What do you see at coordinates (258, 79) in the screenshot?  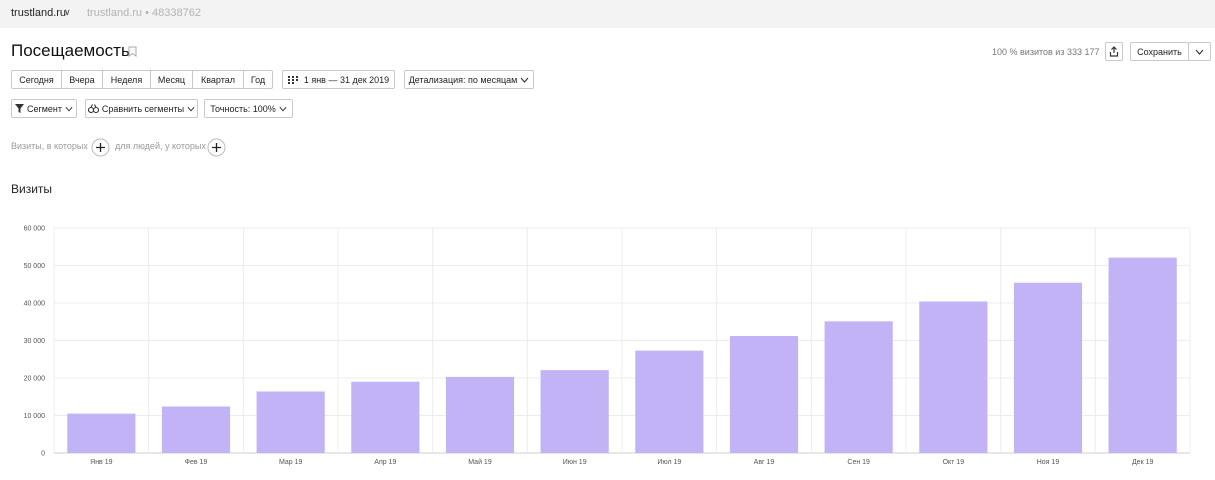 I see `period-year: Год` at bounding box center [258, 79].